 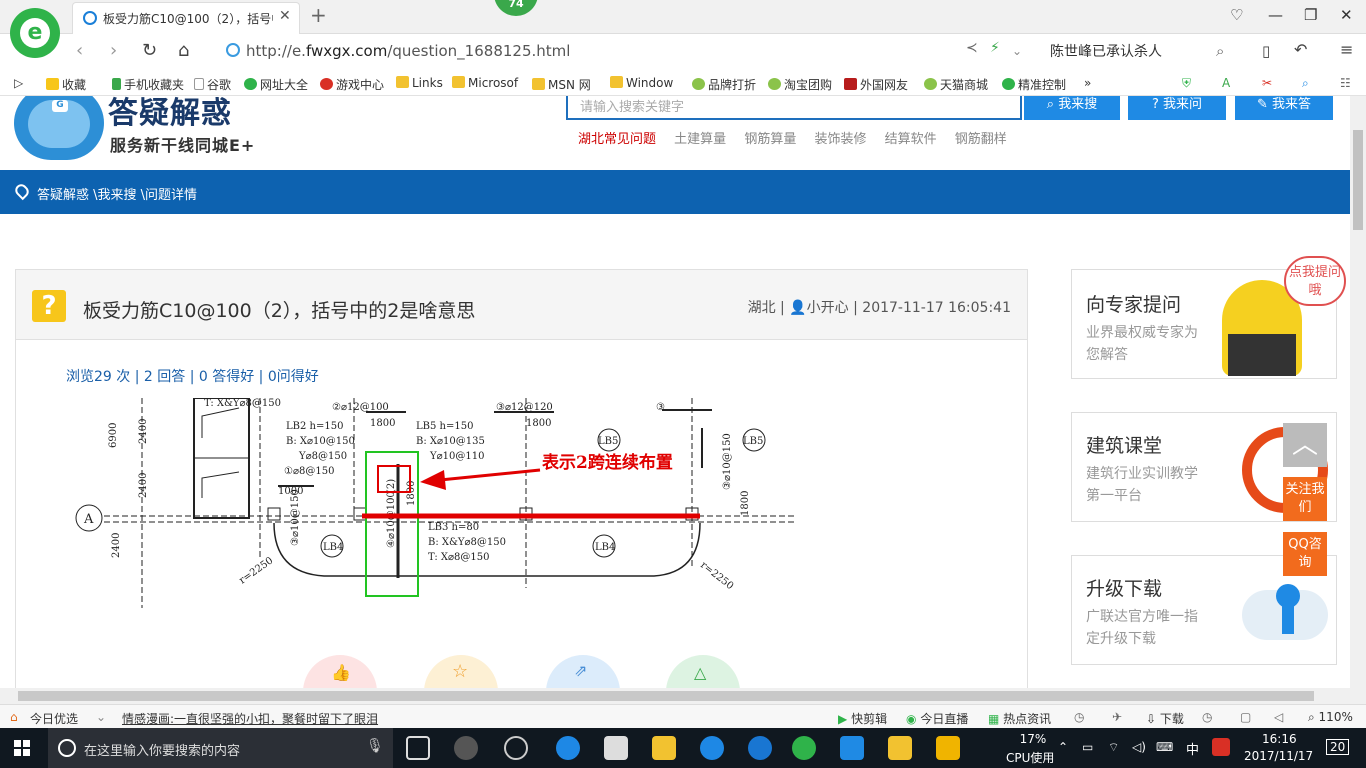 What do you see at coordinates (703, 671) in the screenshot?
I see `report-button: △` at bounding box center [703, 671].